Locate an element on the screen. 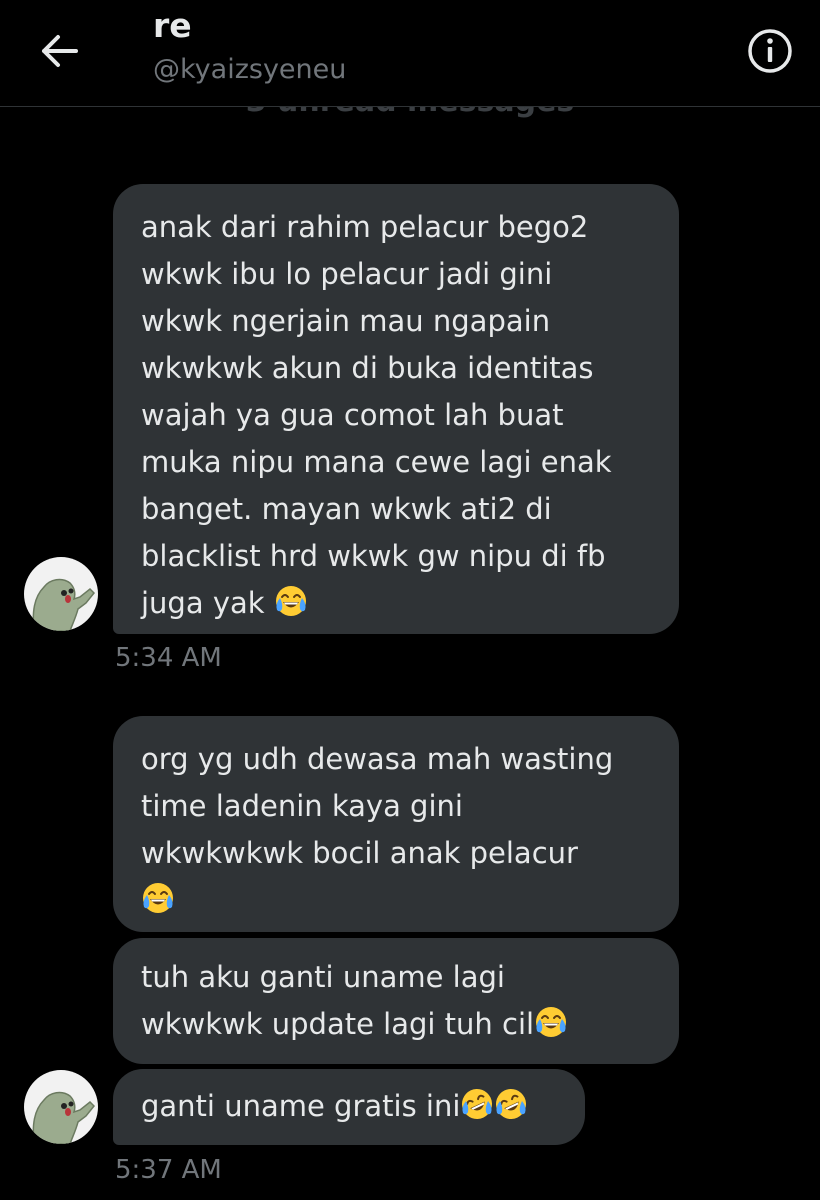 The width and height of the screenshot is (820, 1200). conversation-title: re is located at coordinates (172, 26).